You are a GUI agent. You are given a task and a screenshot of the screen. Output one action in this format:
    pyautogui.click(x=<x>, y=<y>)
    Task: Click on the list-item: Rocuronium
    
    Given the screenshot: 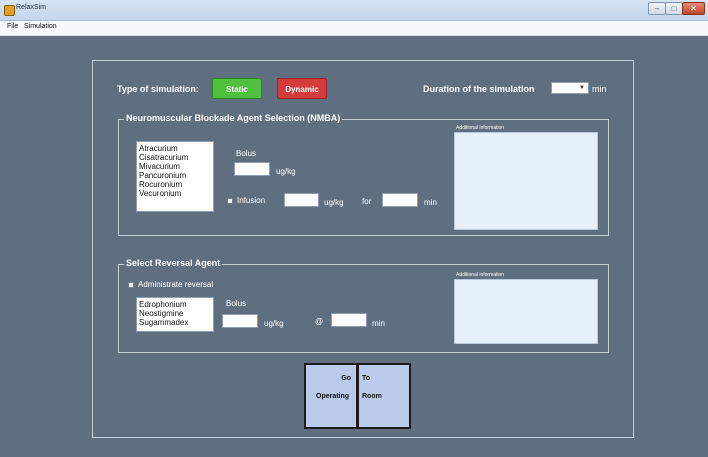 What is the action you would take?
    pyautogui.click(x=175, y=184)
    